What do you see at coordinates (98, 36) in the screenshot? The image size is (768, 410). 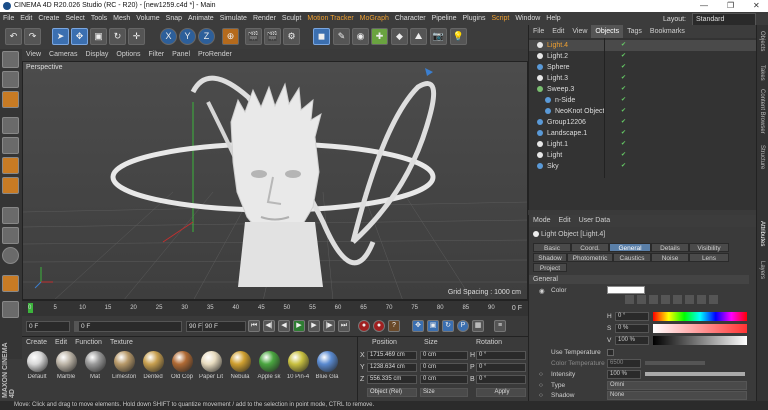 I see `scale-tool-icon: ▣` at bounding box center [98, 36].